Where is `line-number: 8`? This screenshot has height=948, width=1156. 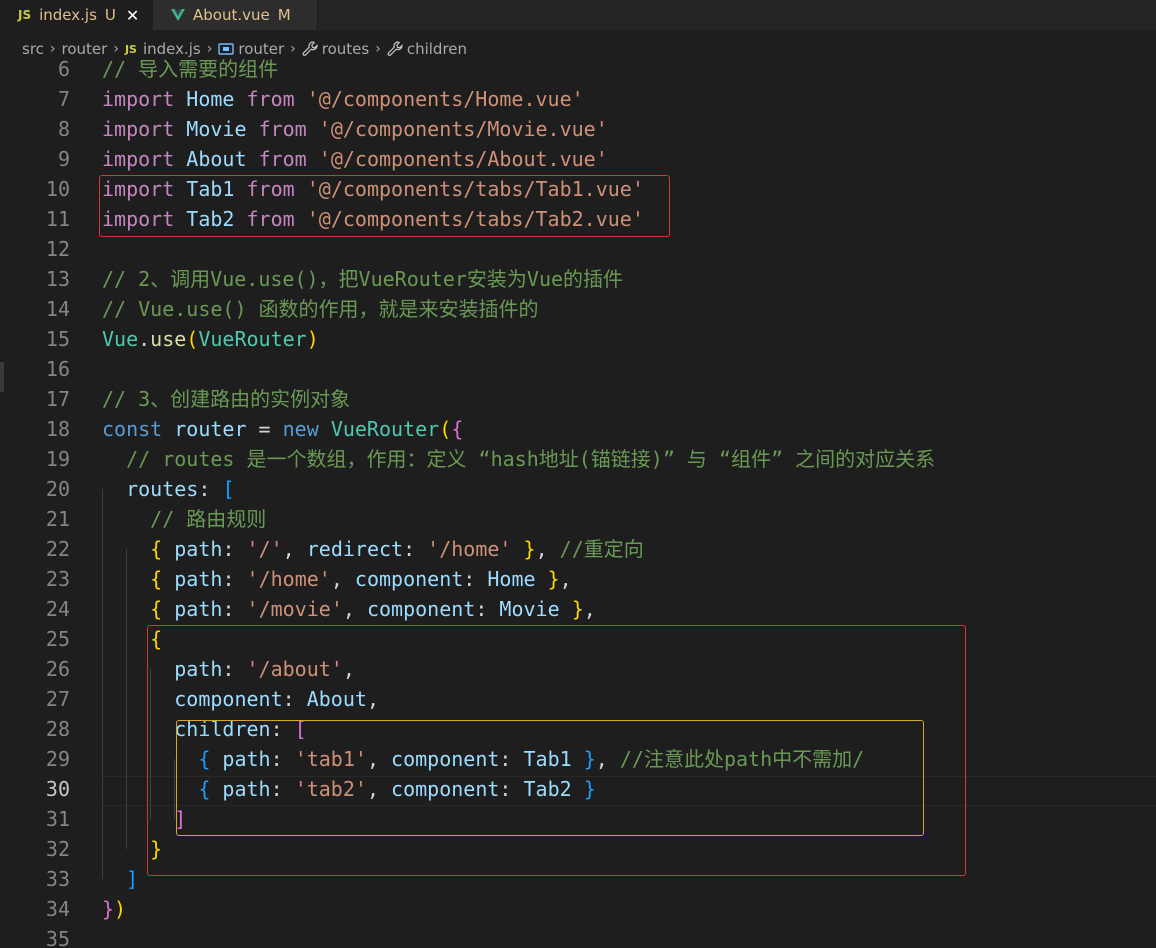 line-number: 8 is located at coordinates (63, 129).